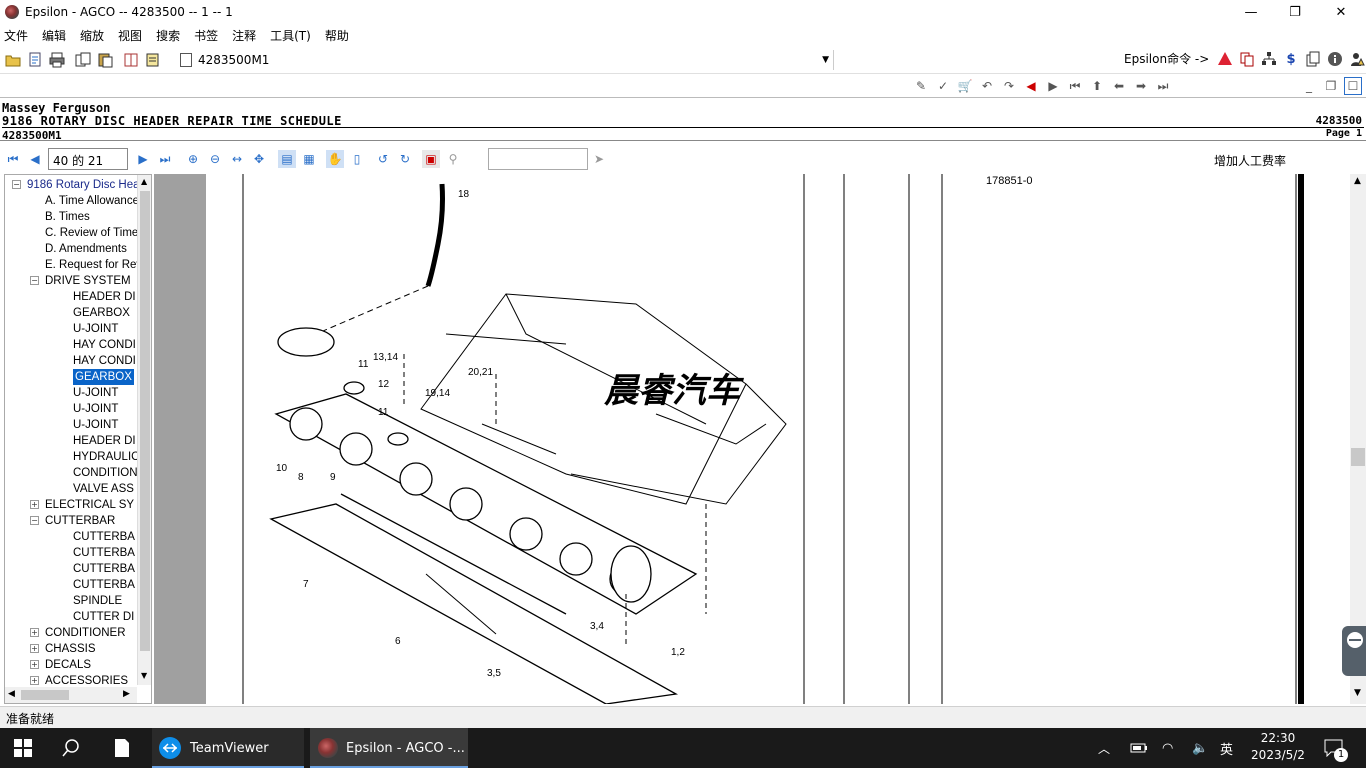 The width and height of the screenshot is (1366, 768). What do you see at coordinates (1009, 86) in the screenshot?
I see `forward-history-icon: ↷` at bounding box center [1009, 86].